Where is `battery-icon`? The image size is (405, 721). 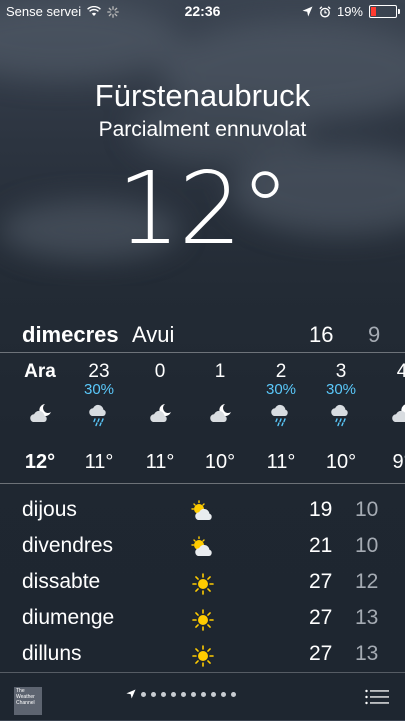 battery-icon is located at coordinates (384, 11).